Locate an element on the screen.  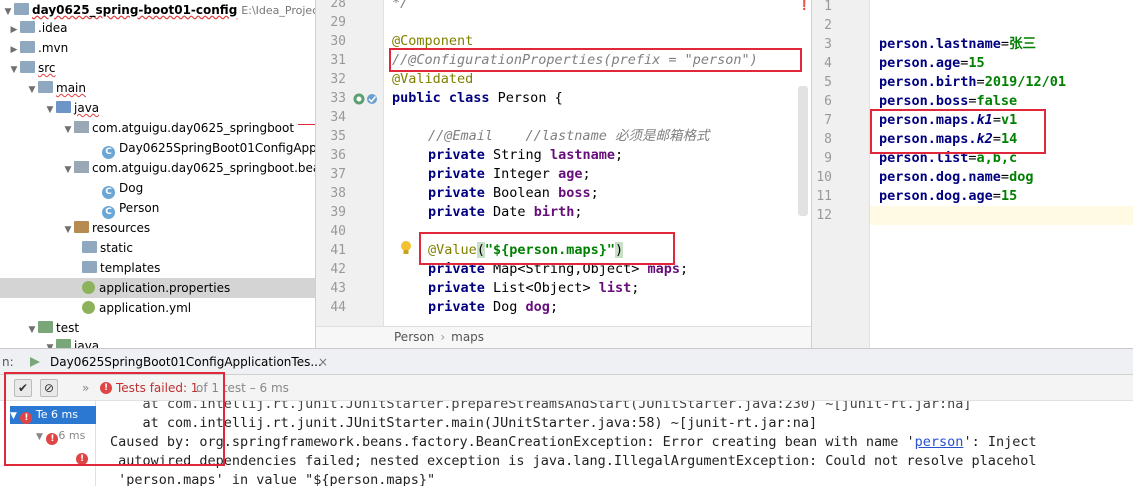
line-number: 36 is located at coordinates (338, 155).